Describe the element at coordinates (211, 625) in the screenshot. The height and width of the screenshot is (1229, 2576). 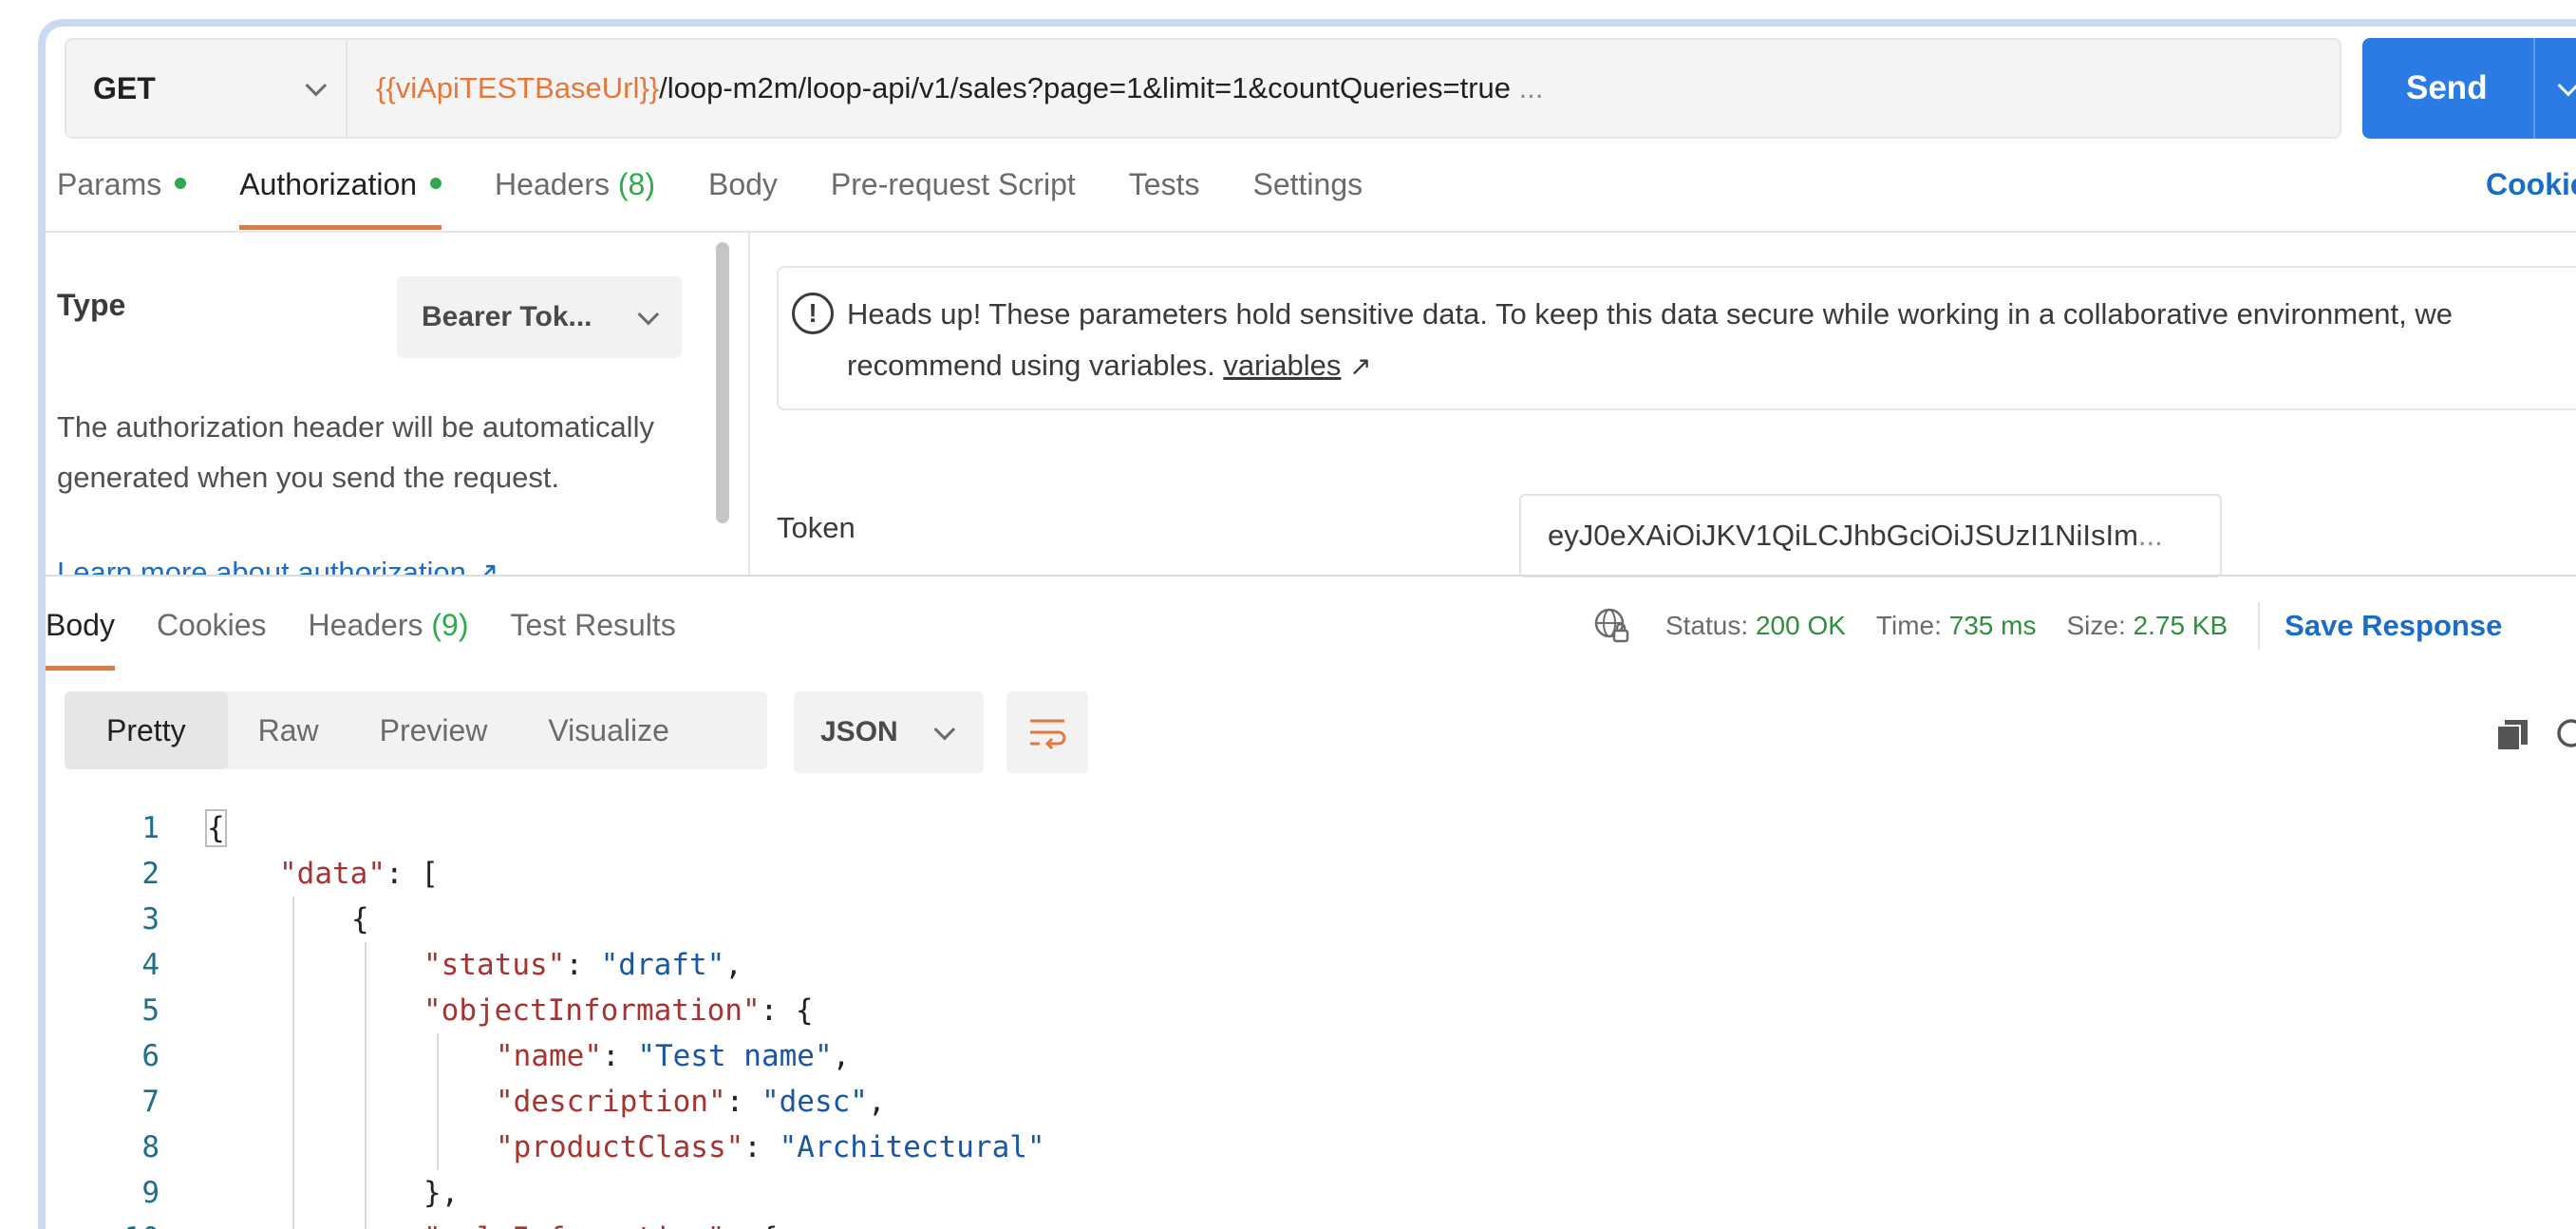
I see `tab-label: Cookies` at that location.